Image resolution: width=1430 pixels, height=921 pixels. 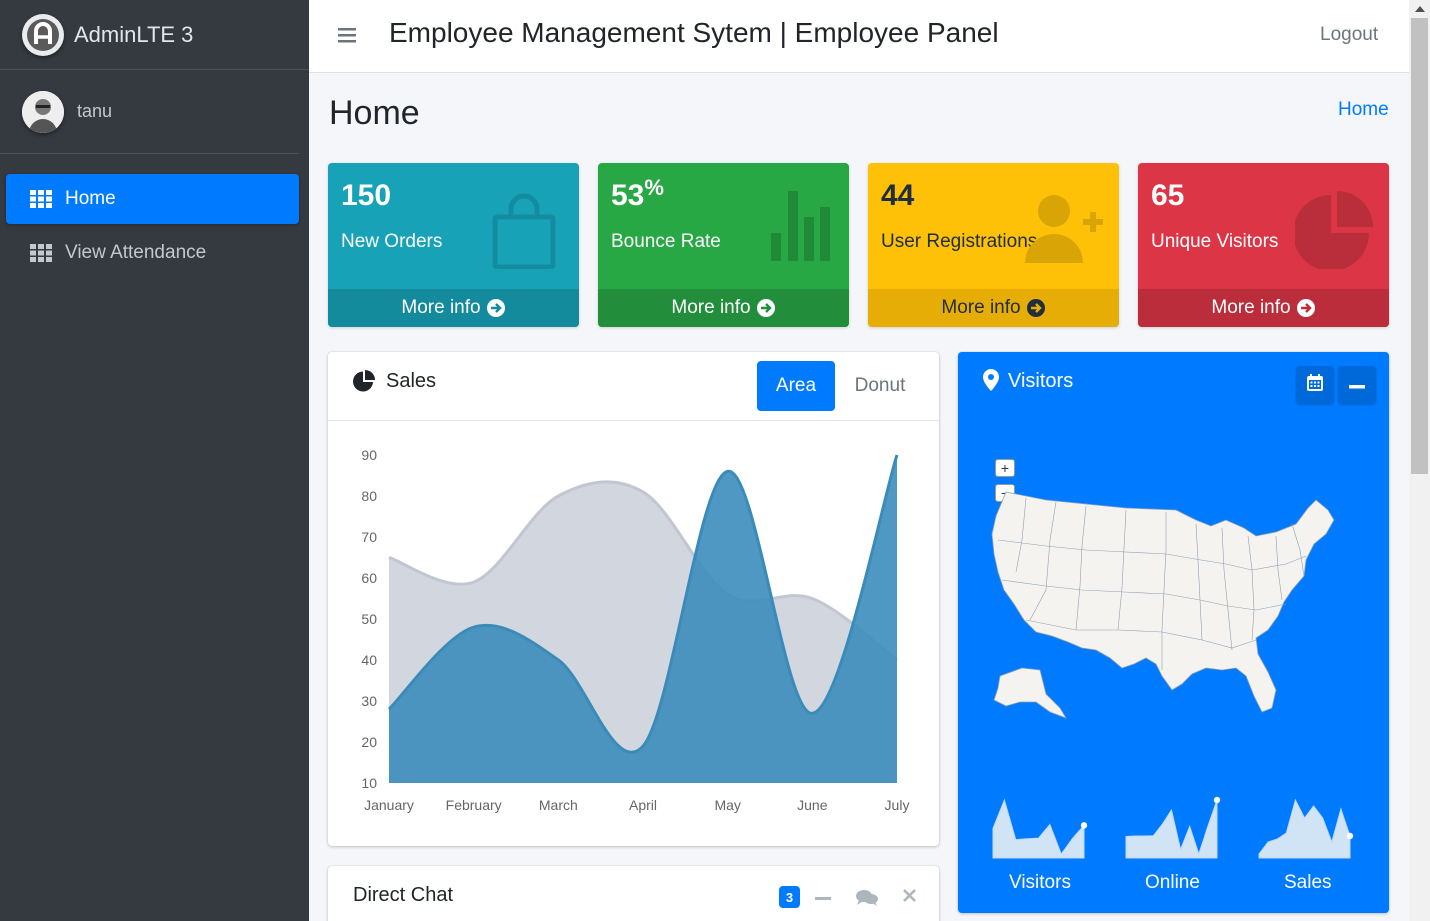 What do you see at coordinates (666, 241) in the screenshot?
I see `box-label: Bounce Rate` at bounding box center [666, 241].